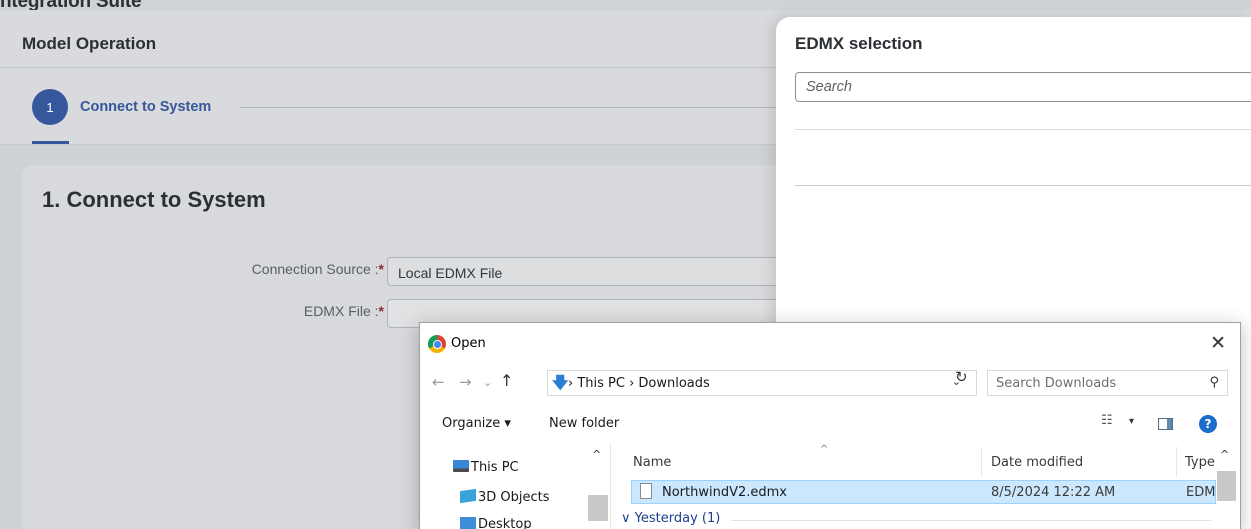 The height and width of the screenshot is (529, 1251). What do you see at coordinates (468, 343) in the screenshot?
I see `dialog-title: Open` at bounding box center [468, 343].